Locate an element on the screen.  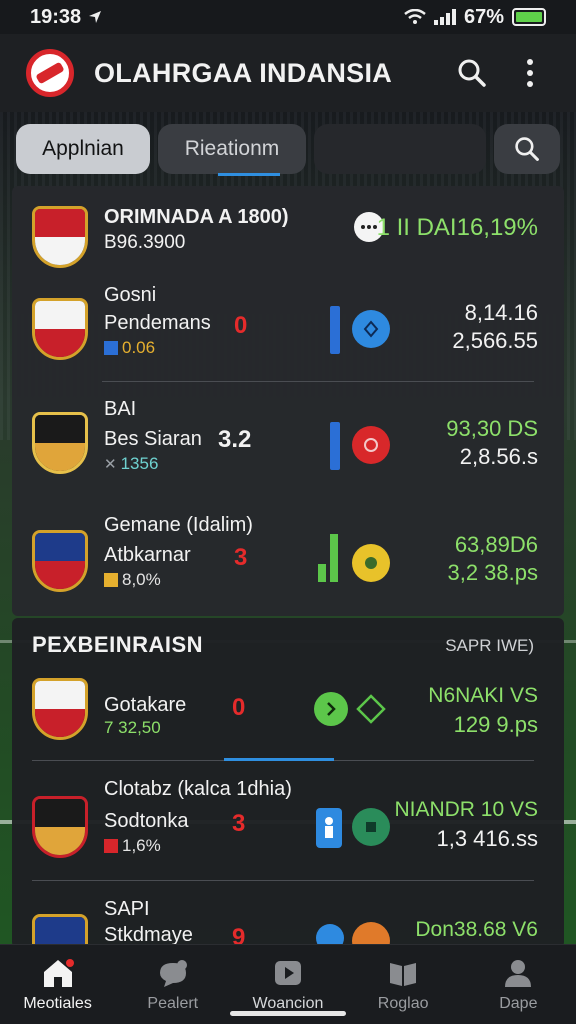
match-row: SAPI Stkdmaye 9 Don38.68 V6 is located at coordinates (288, 918).